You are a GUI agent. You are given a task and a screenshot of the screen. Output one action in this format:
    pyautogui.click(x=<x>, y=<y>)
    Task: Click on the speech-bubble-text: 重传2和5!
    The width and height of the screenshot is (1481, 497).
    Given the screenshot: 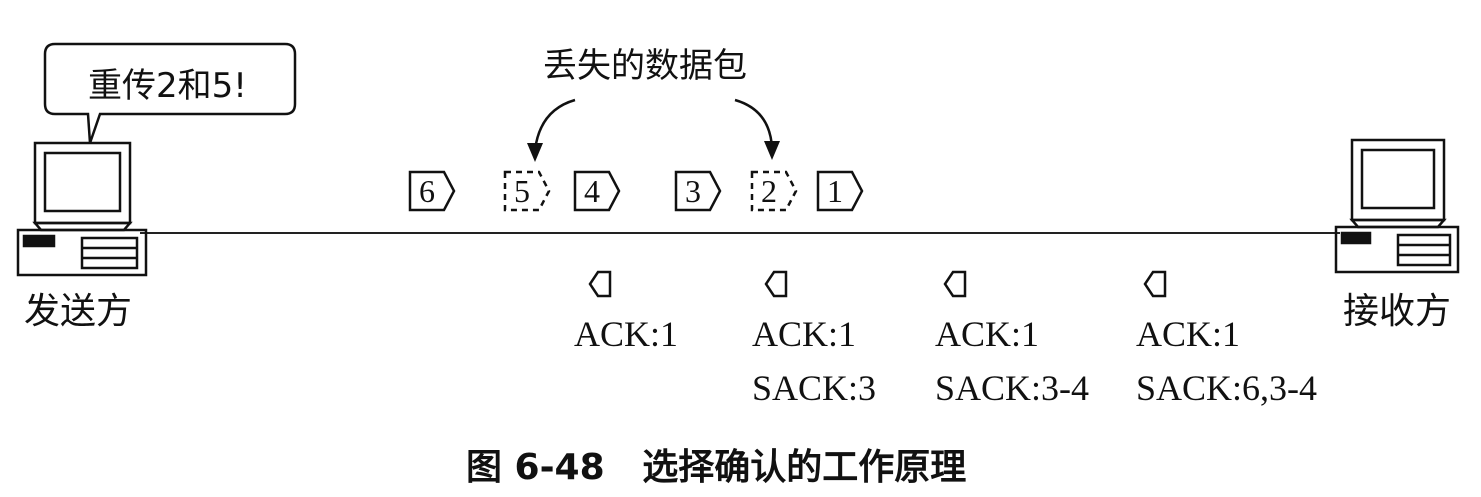 What is the action you would take?
    pyautogui.click(x=167, y=86)
    